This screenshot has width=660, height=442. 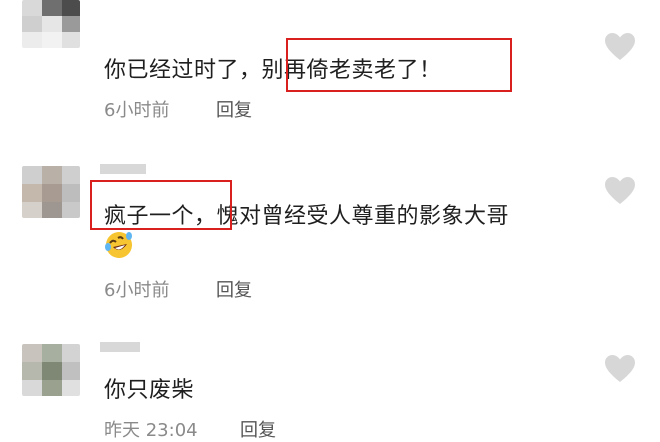 What do you see at coordinates (151, 430) in the screenshot?
I see `comment-time: 昨天 23:04` at bounding box center [151, 430].